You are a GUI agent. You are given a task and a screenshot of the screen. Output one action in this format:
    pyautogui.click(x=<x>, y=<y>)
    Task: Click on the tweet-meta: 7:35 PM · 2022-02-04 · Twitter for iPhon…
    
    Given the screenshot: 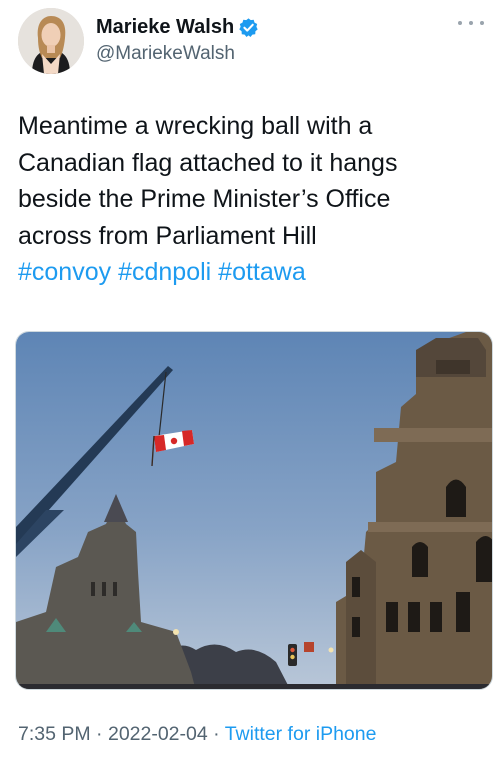 What is the action you would take?
    pyautogui.click(x=197, y=734)
    